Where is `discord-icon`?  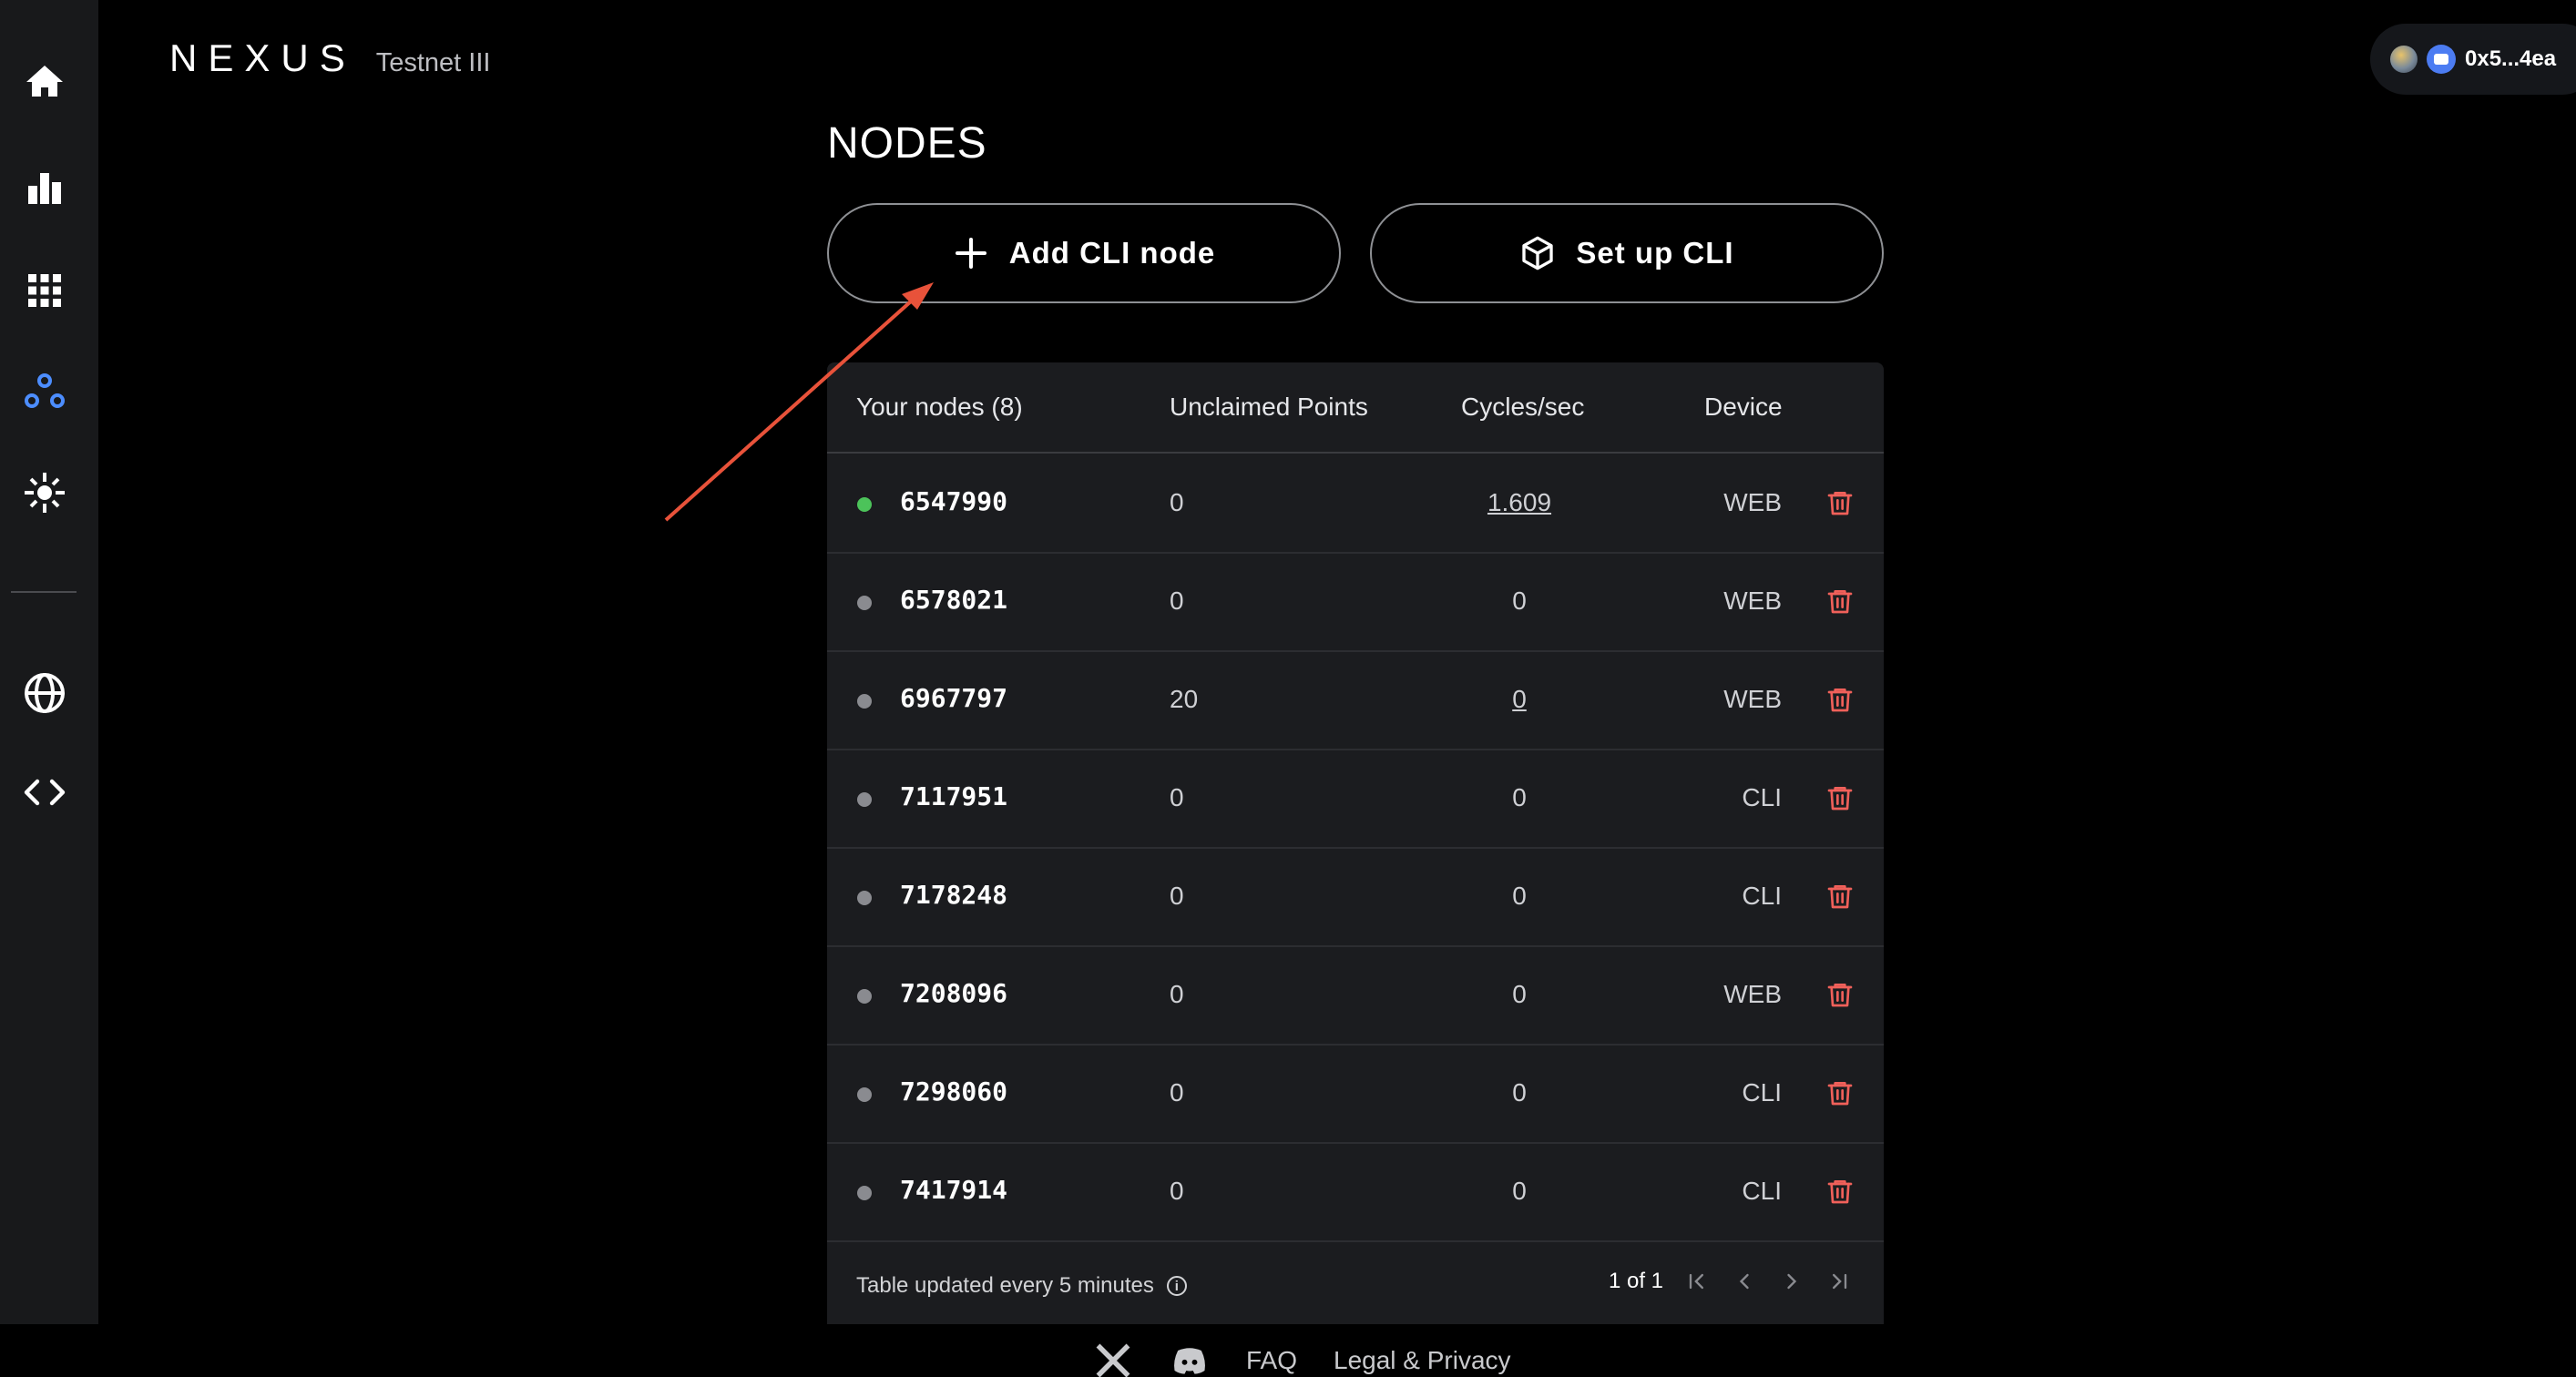 discord-icon is located at coordinates (1190, 1359).